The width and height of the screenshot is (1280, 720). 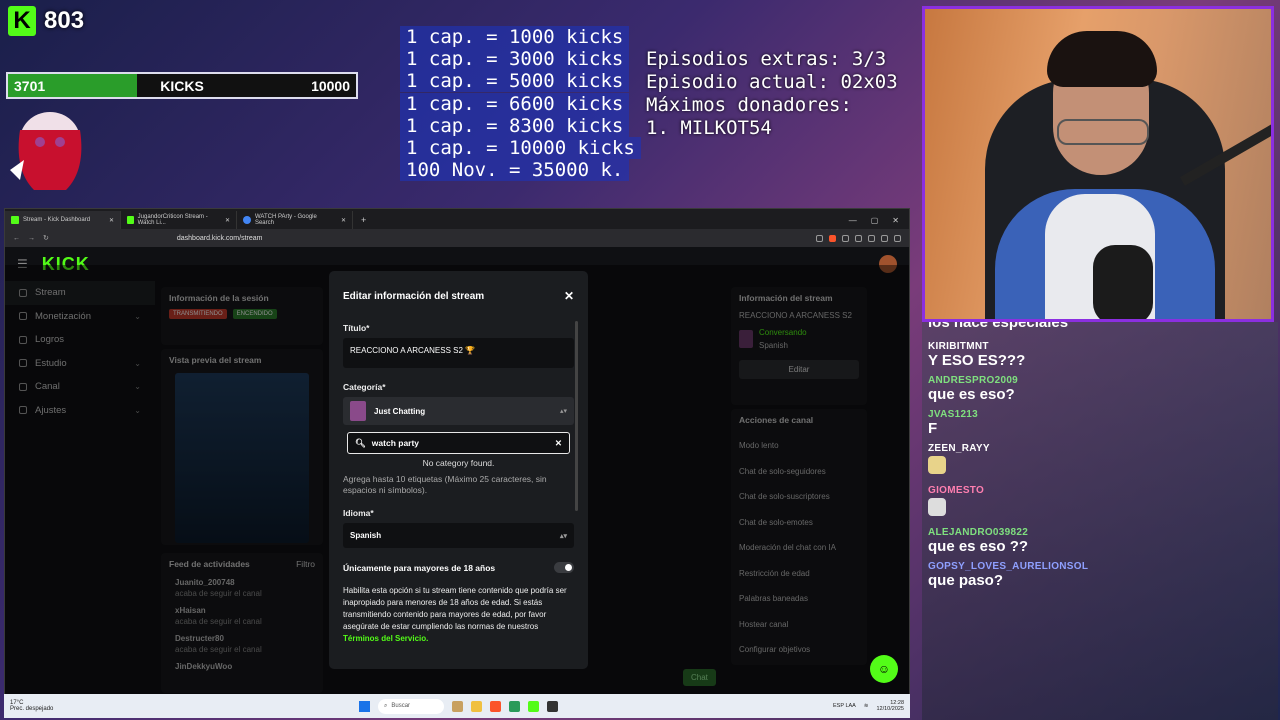 What do you see at coordinates (22, 21) in the screenshot?
I see `kick-logo-icon: K` at bounding box center [22, 21].